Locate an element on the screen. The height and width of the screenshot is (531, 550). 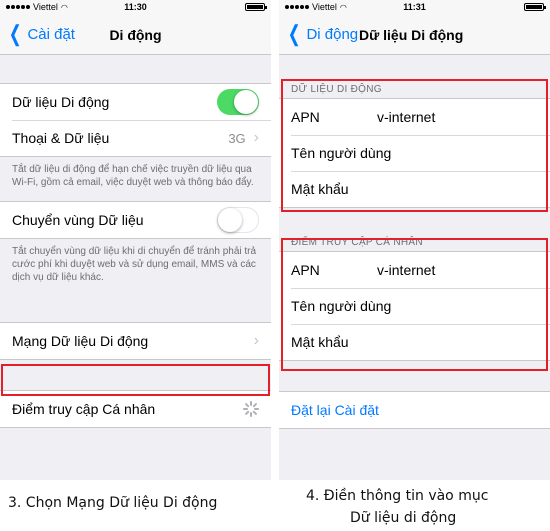
back-button: ❮ Di động is located at coordinates (322, 33).